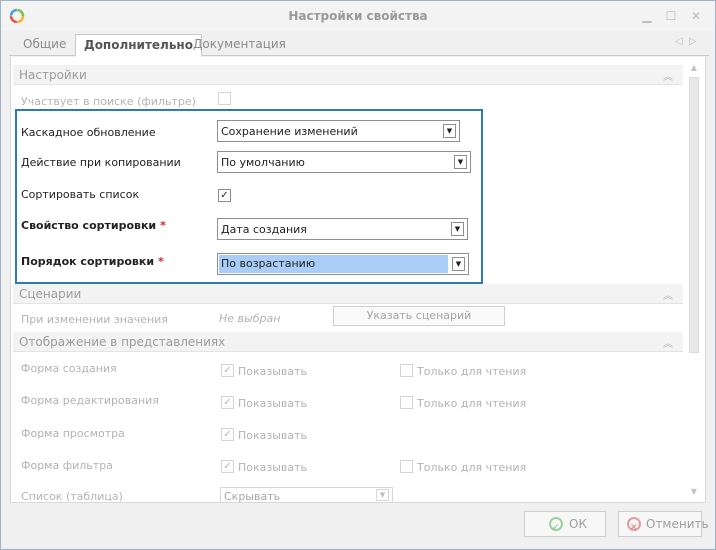 The height and width of the screenshot is (550, 716). Describe the element at coordinates (693, 41) in the screenshot. I see `tab-scroll-right-icon: ▷` at that location.